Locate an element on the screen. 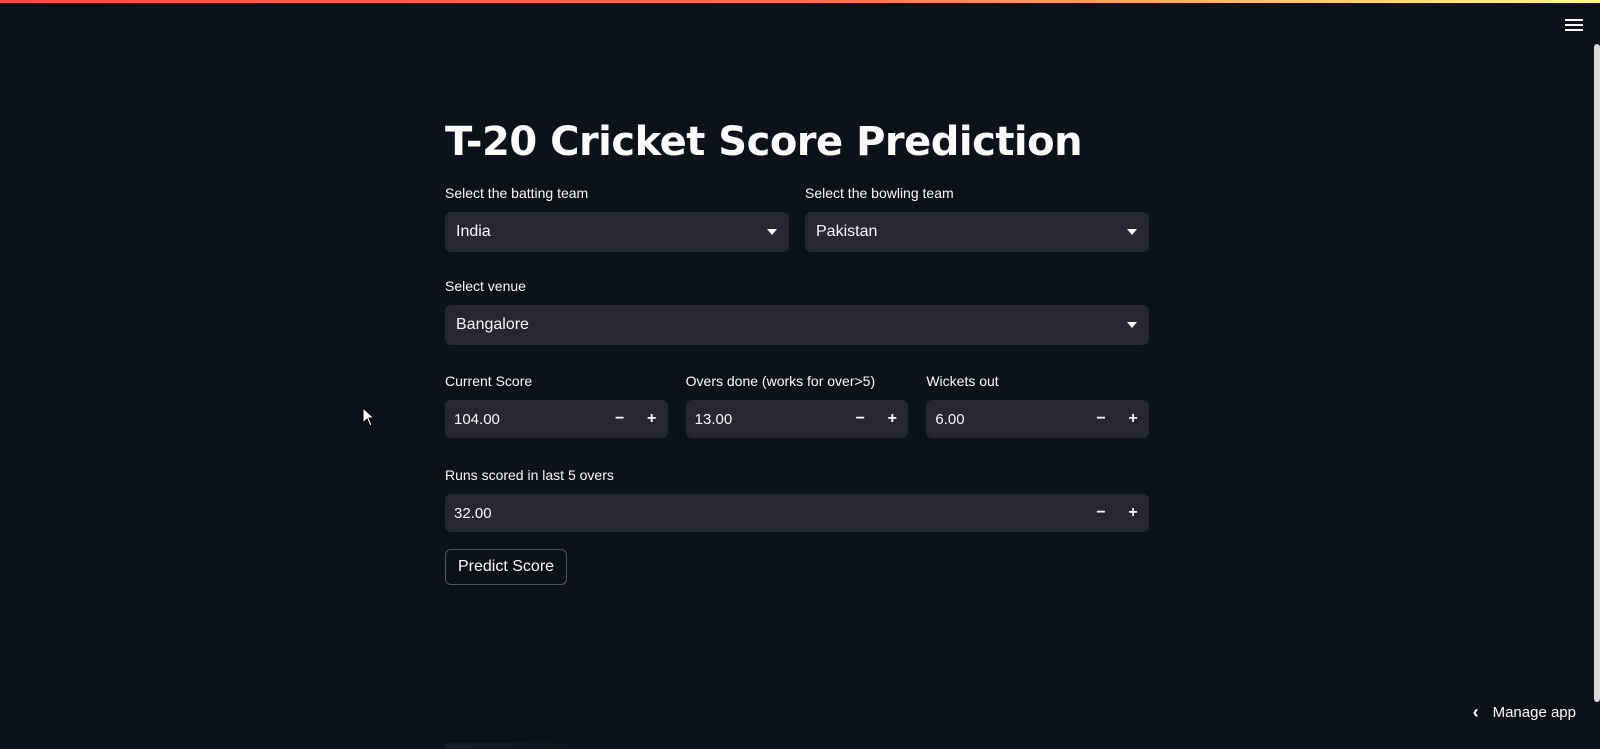  footer-fade is located at coordinates (505, 746).